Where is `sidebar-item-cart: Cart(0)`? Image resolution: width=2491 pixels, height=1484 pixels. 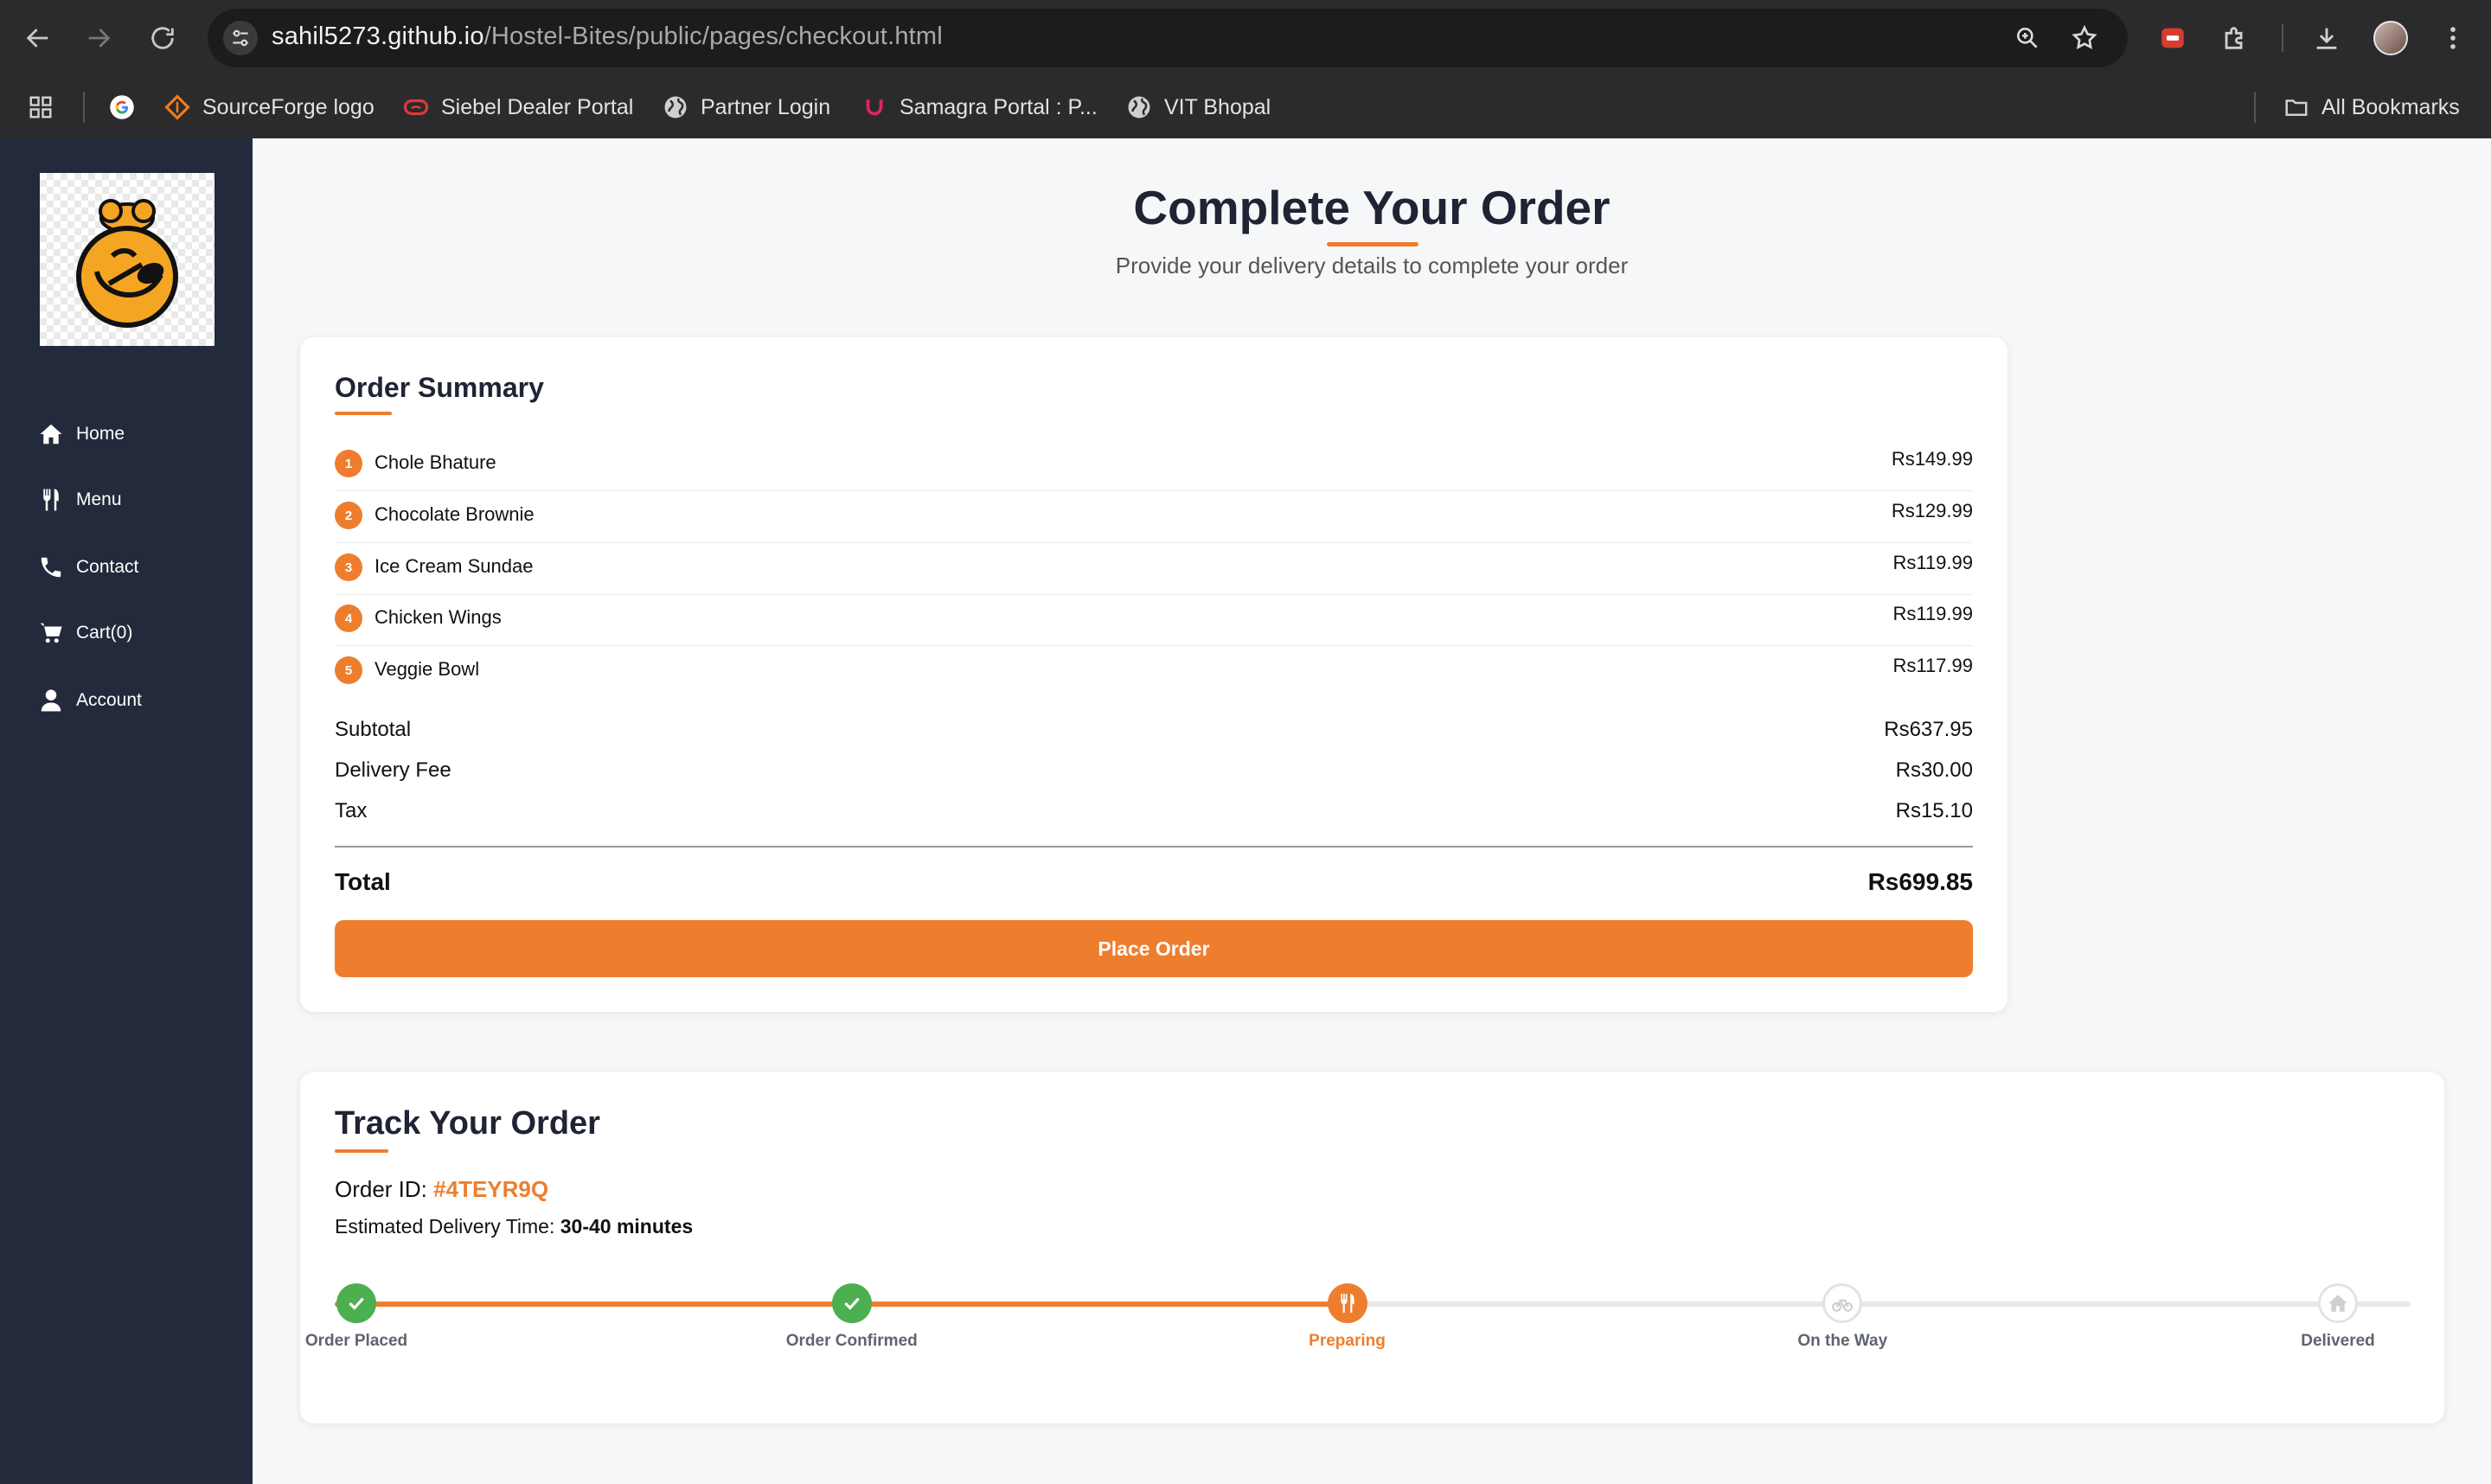 sidebar-item-cart: Cart(0) is located at coordinates (85, 633).